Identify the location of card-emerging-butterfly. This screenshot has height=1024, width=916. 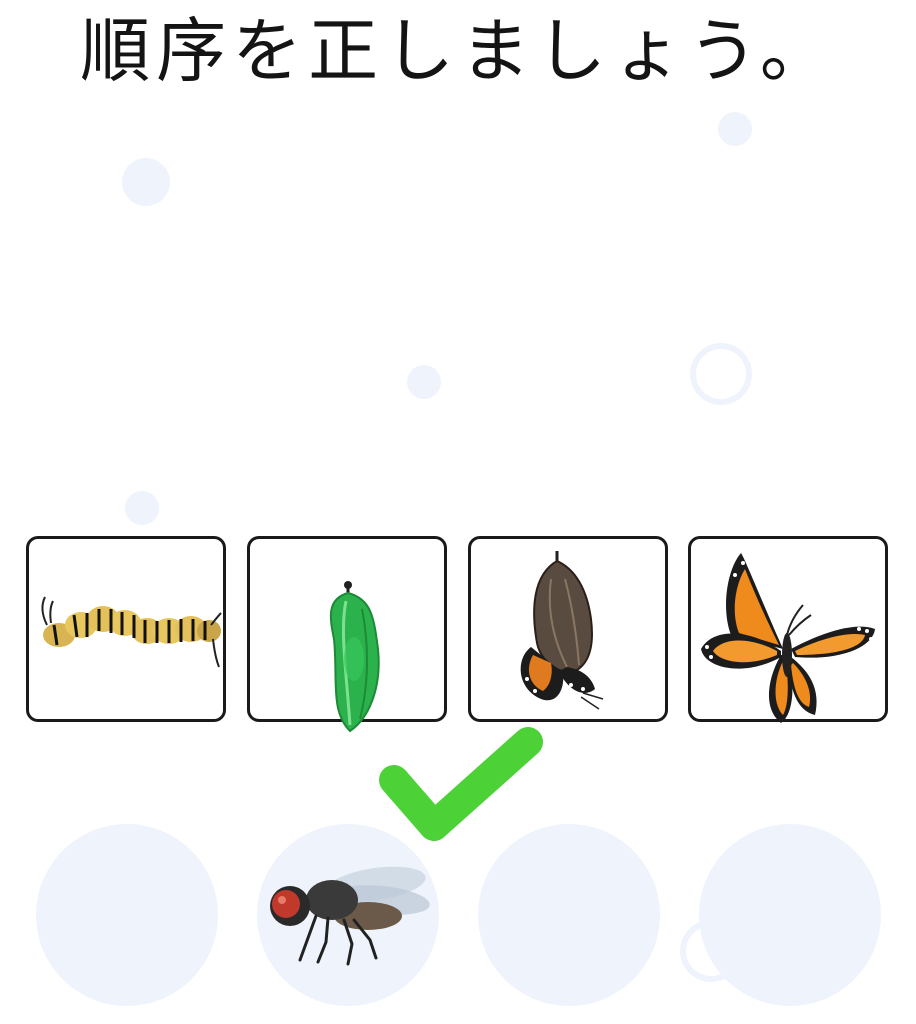
(568, 629).